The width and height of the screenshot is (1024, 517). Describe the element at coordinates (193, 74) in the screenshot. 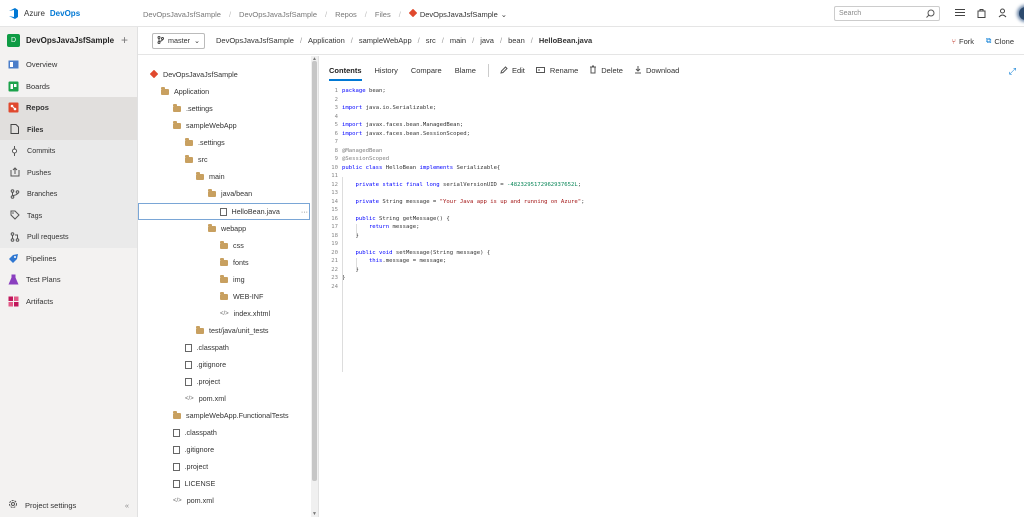

I see `tree-item-repo-root: DevOpsJavaJsfSample` at that location.